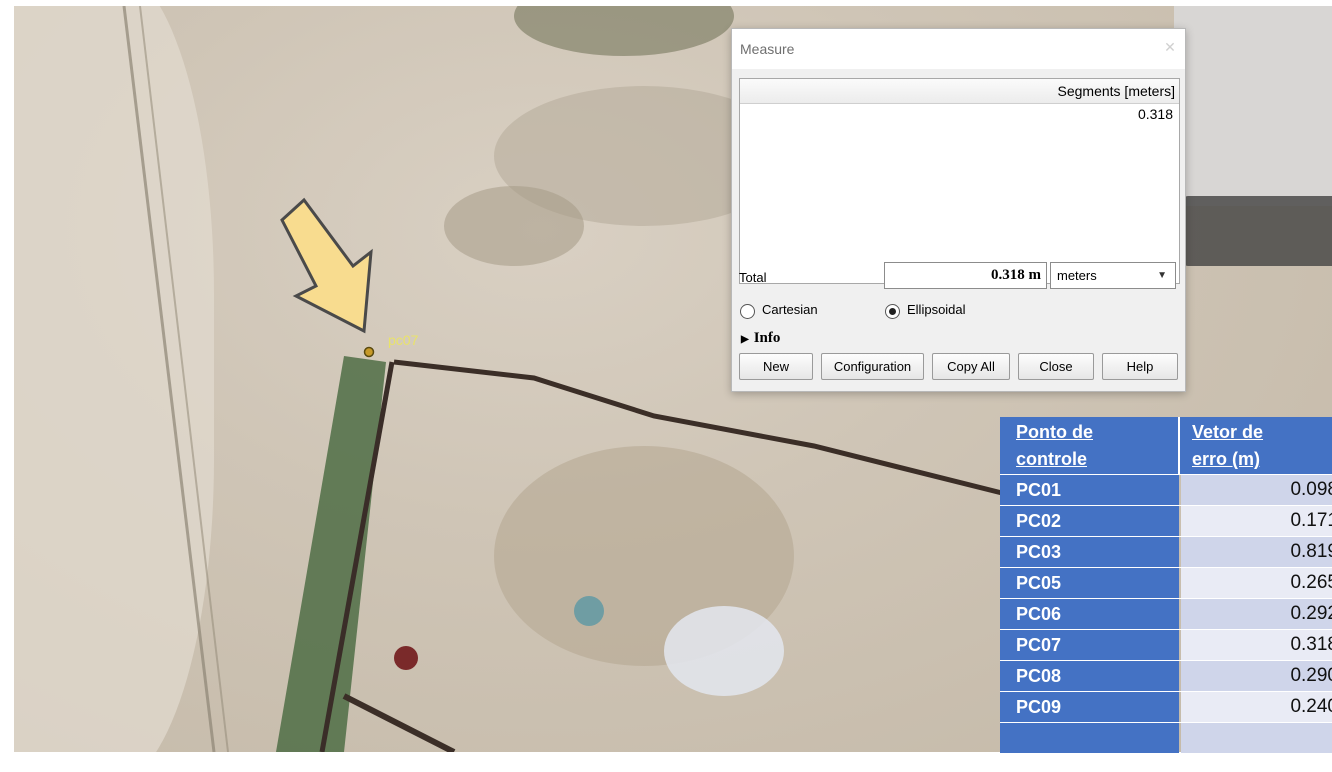  What do you see at coordinates (1052, 459) in the screenshot?
I see `header-text: controle` at bounding box center [1052, 459].